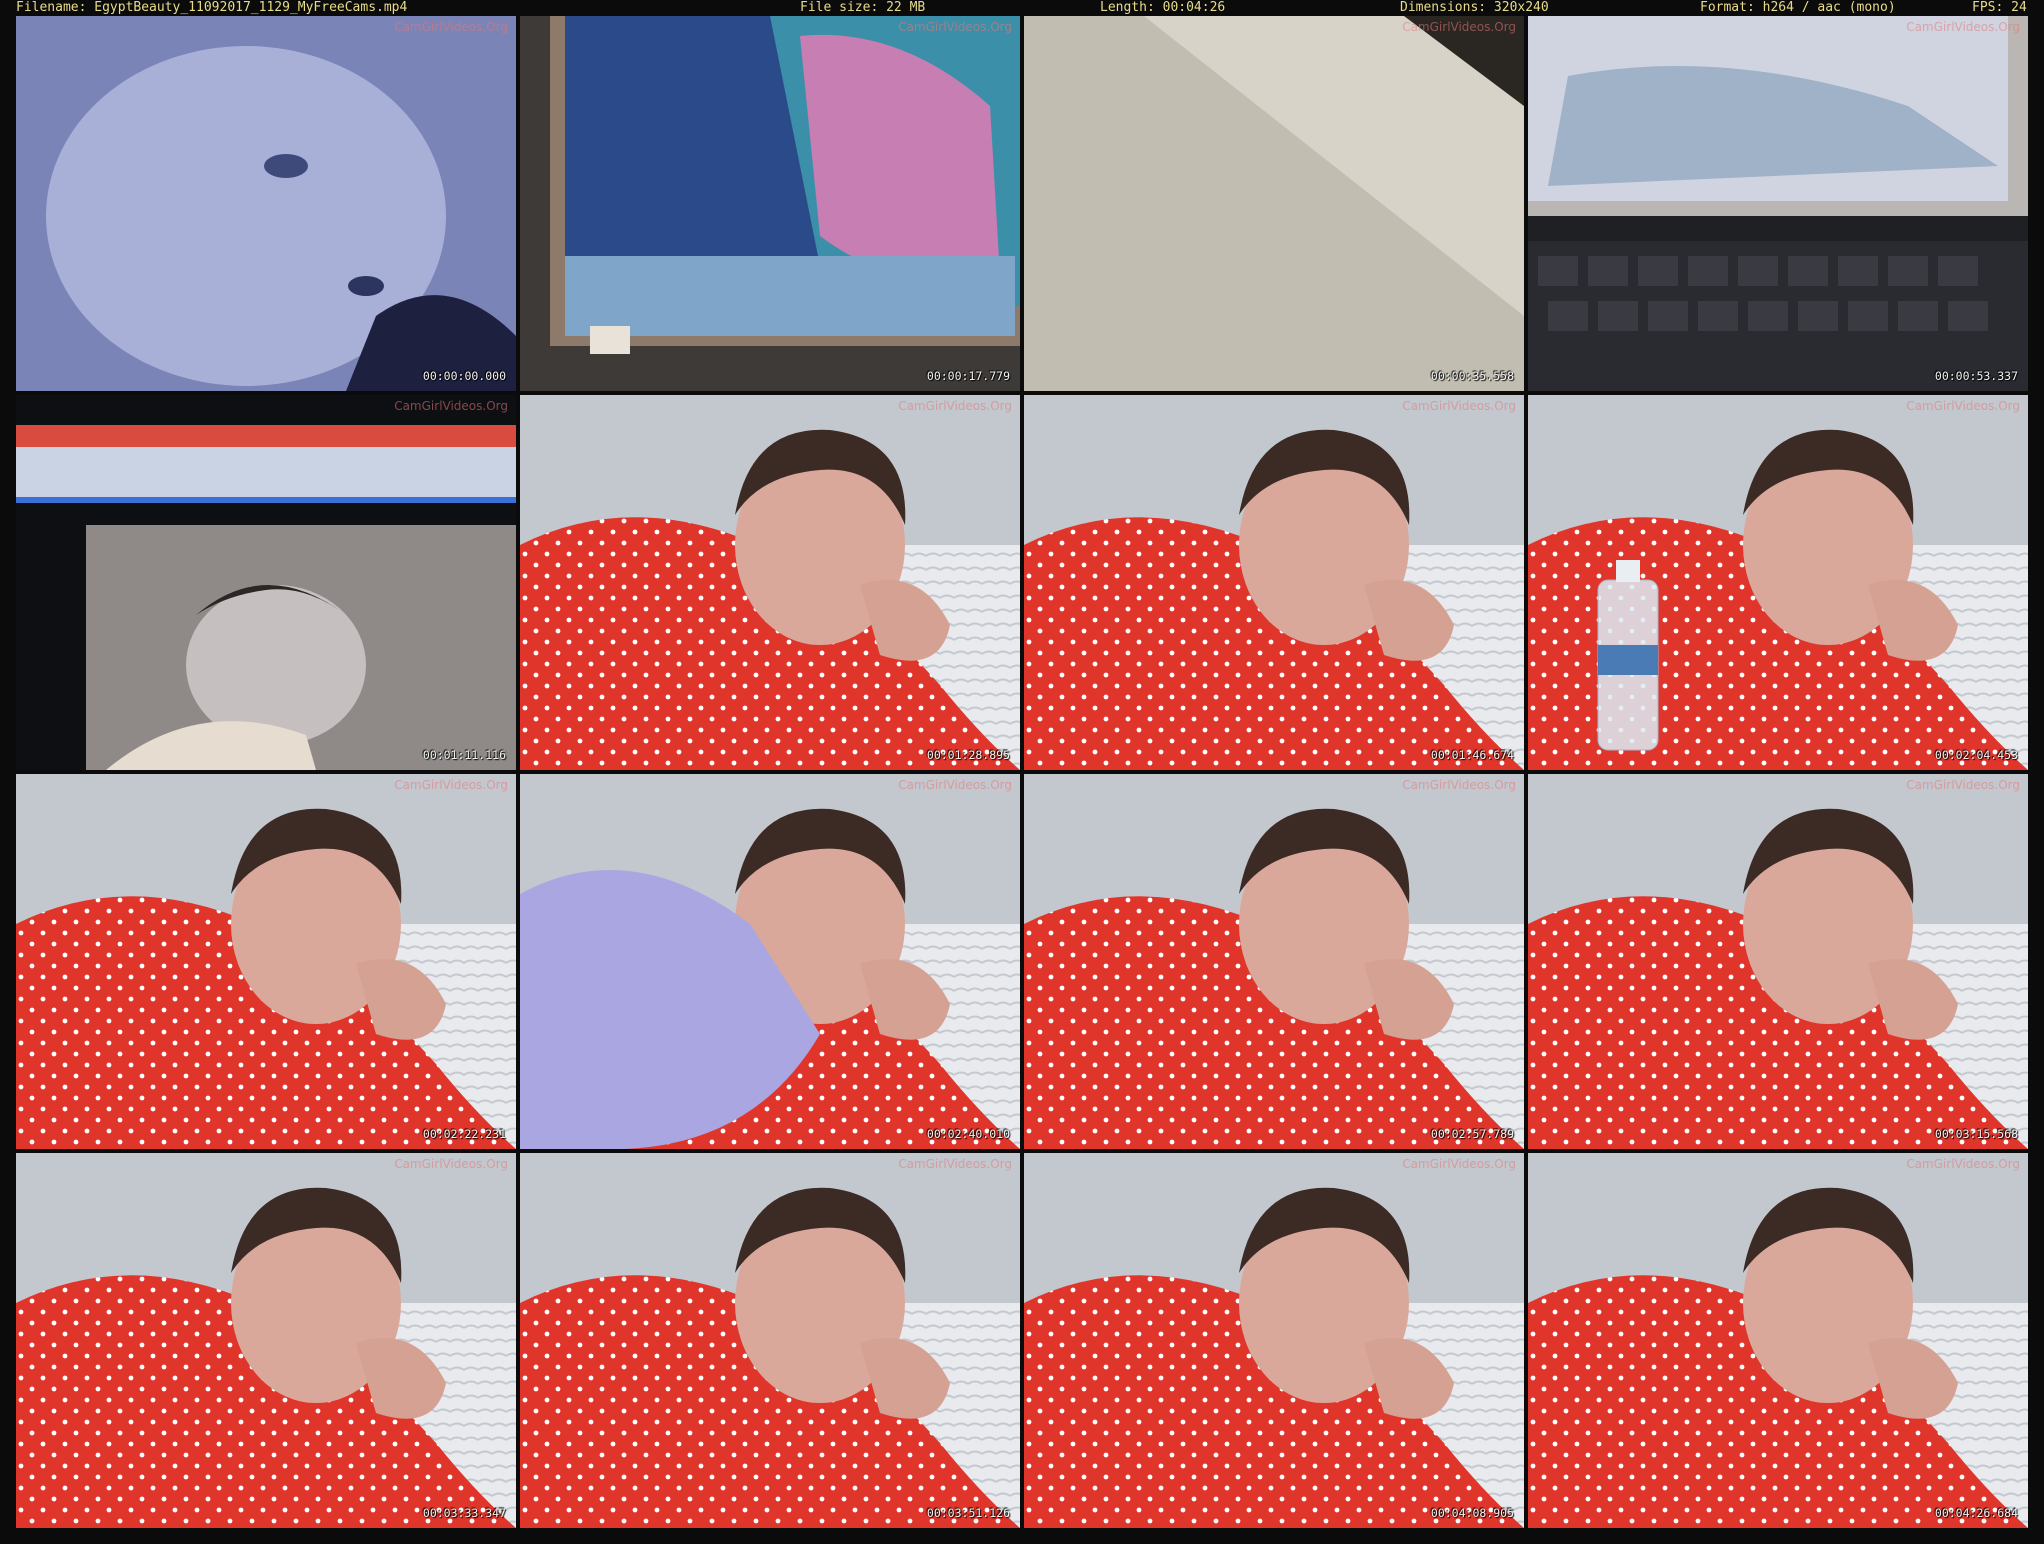  What do you see at coordinates (1976, 1134) in the screenshot?
I see `timestamp-label: 00:03:15.568` at bounding box center [1976, 1134].